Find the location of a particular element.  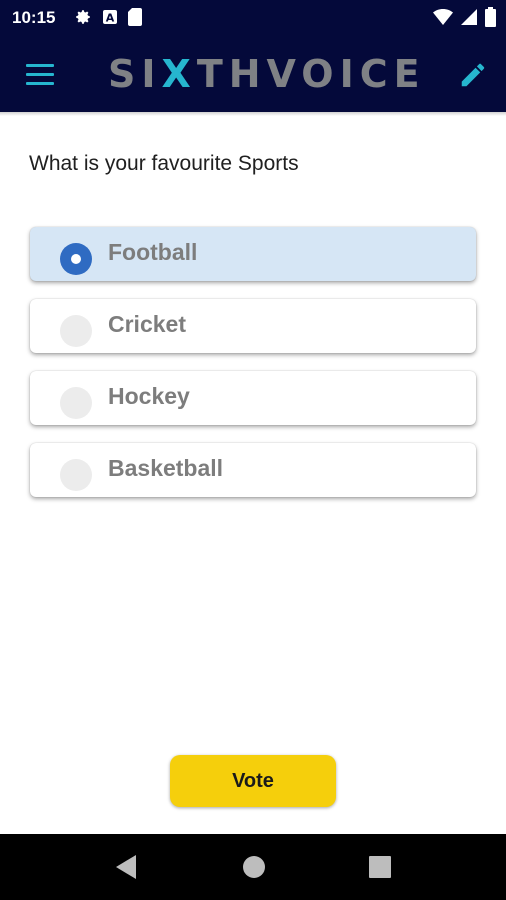

signal-icon is located at coordinates (469, 17).